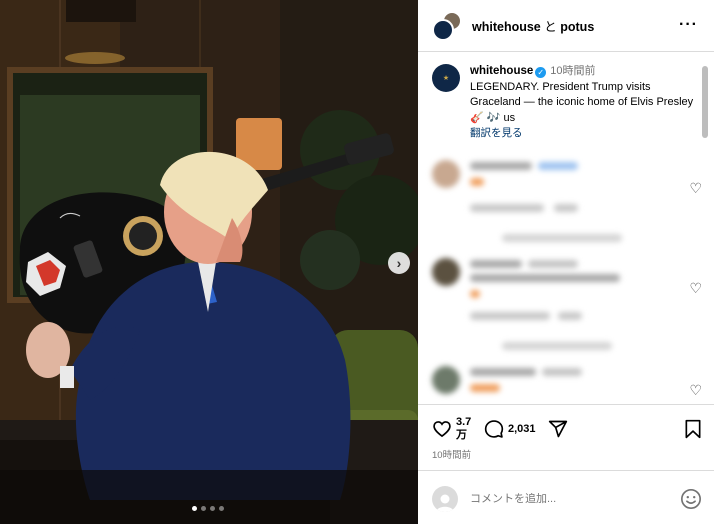 Image resolution: width=714 pixels, height=524 pixels. Describe the element at coordinates (464, 422) in the screenshot. I see `like-count-value: 3.7` at that location.